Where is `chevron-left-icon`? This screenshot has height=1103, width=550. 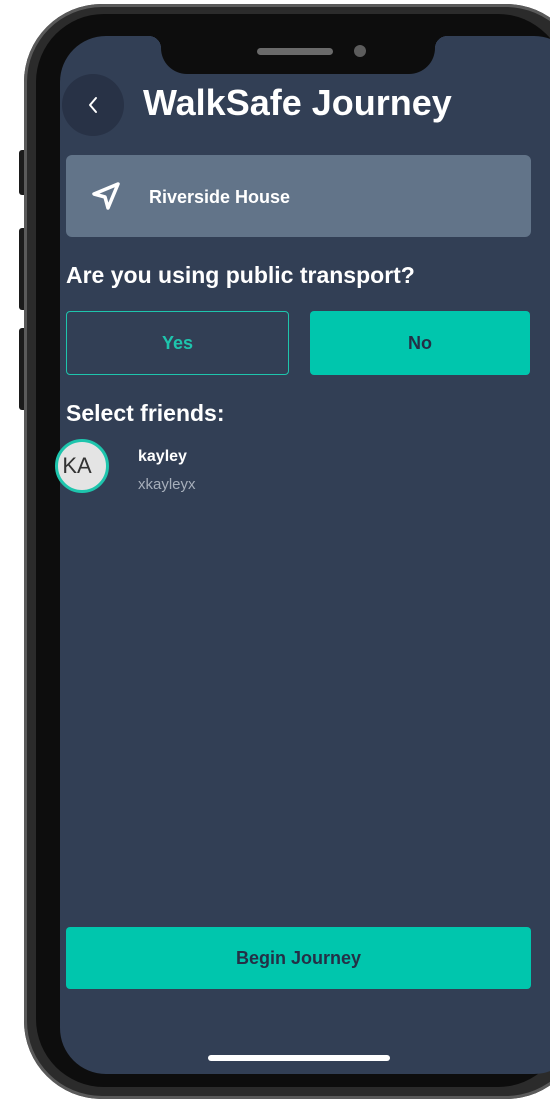 chevron-left-icon is located at coordinates (93, 105).